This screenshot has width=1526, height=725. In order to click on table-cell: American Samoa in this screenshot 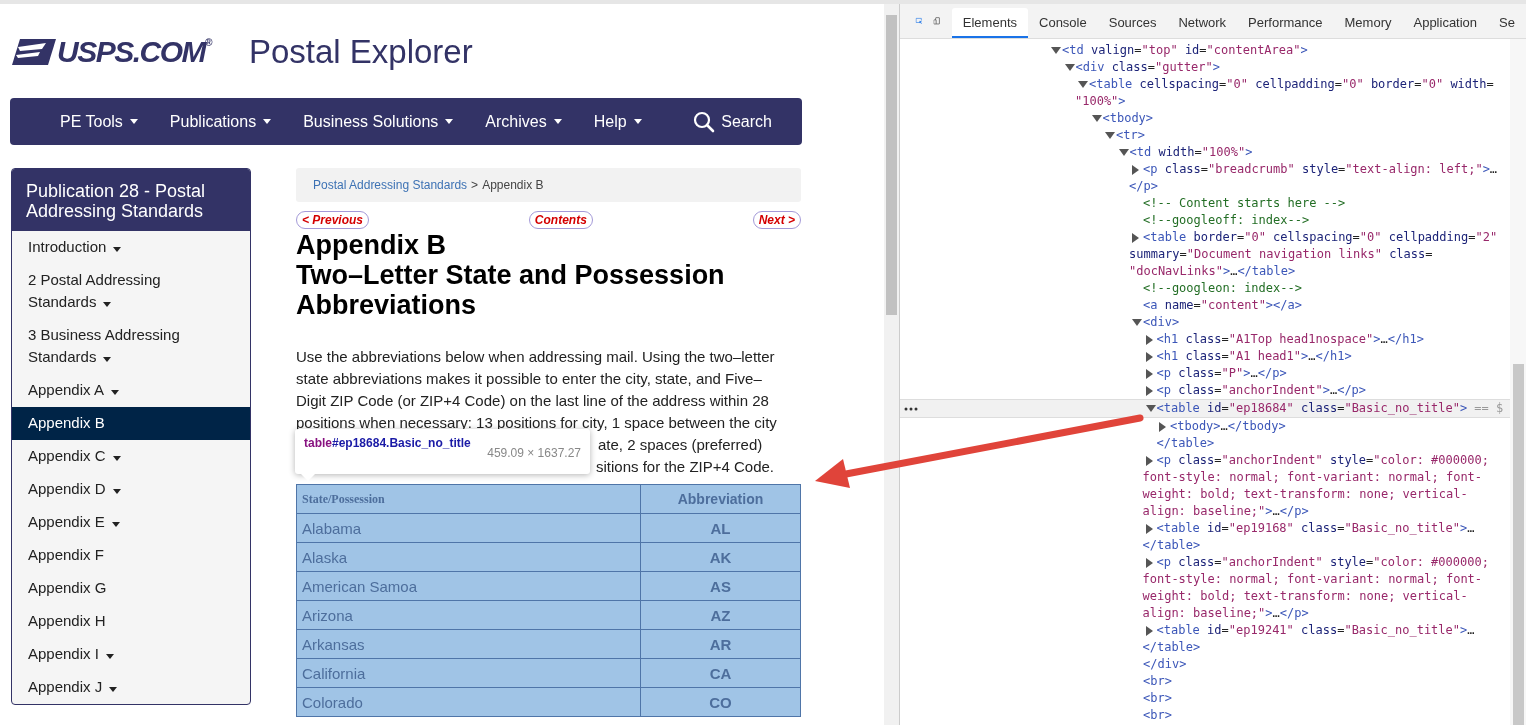, I will do `click(468, 586)`.